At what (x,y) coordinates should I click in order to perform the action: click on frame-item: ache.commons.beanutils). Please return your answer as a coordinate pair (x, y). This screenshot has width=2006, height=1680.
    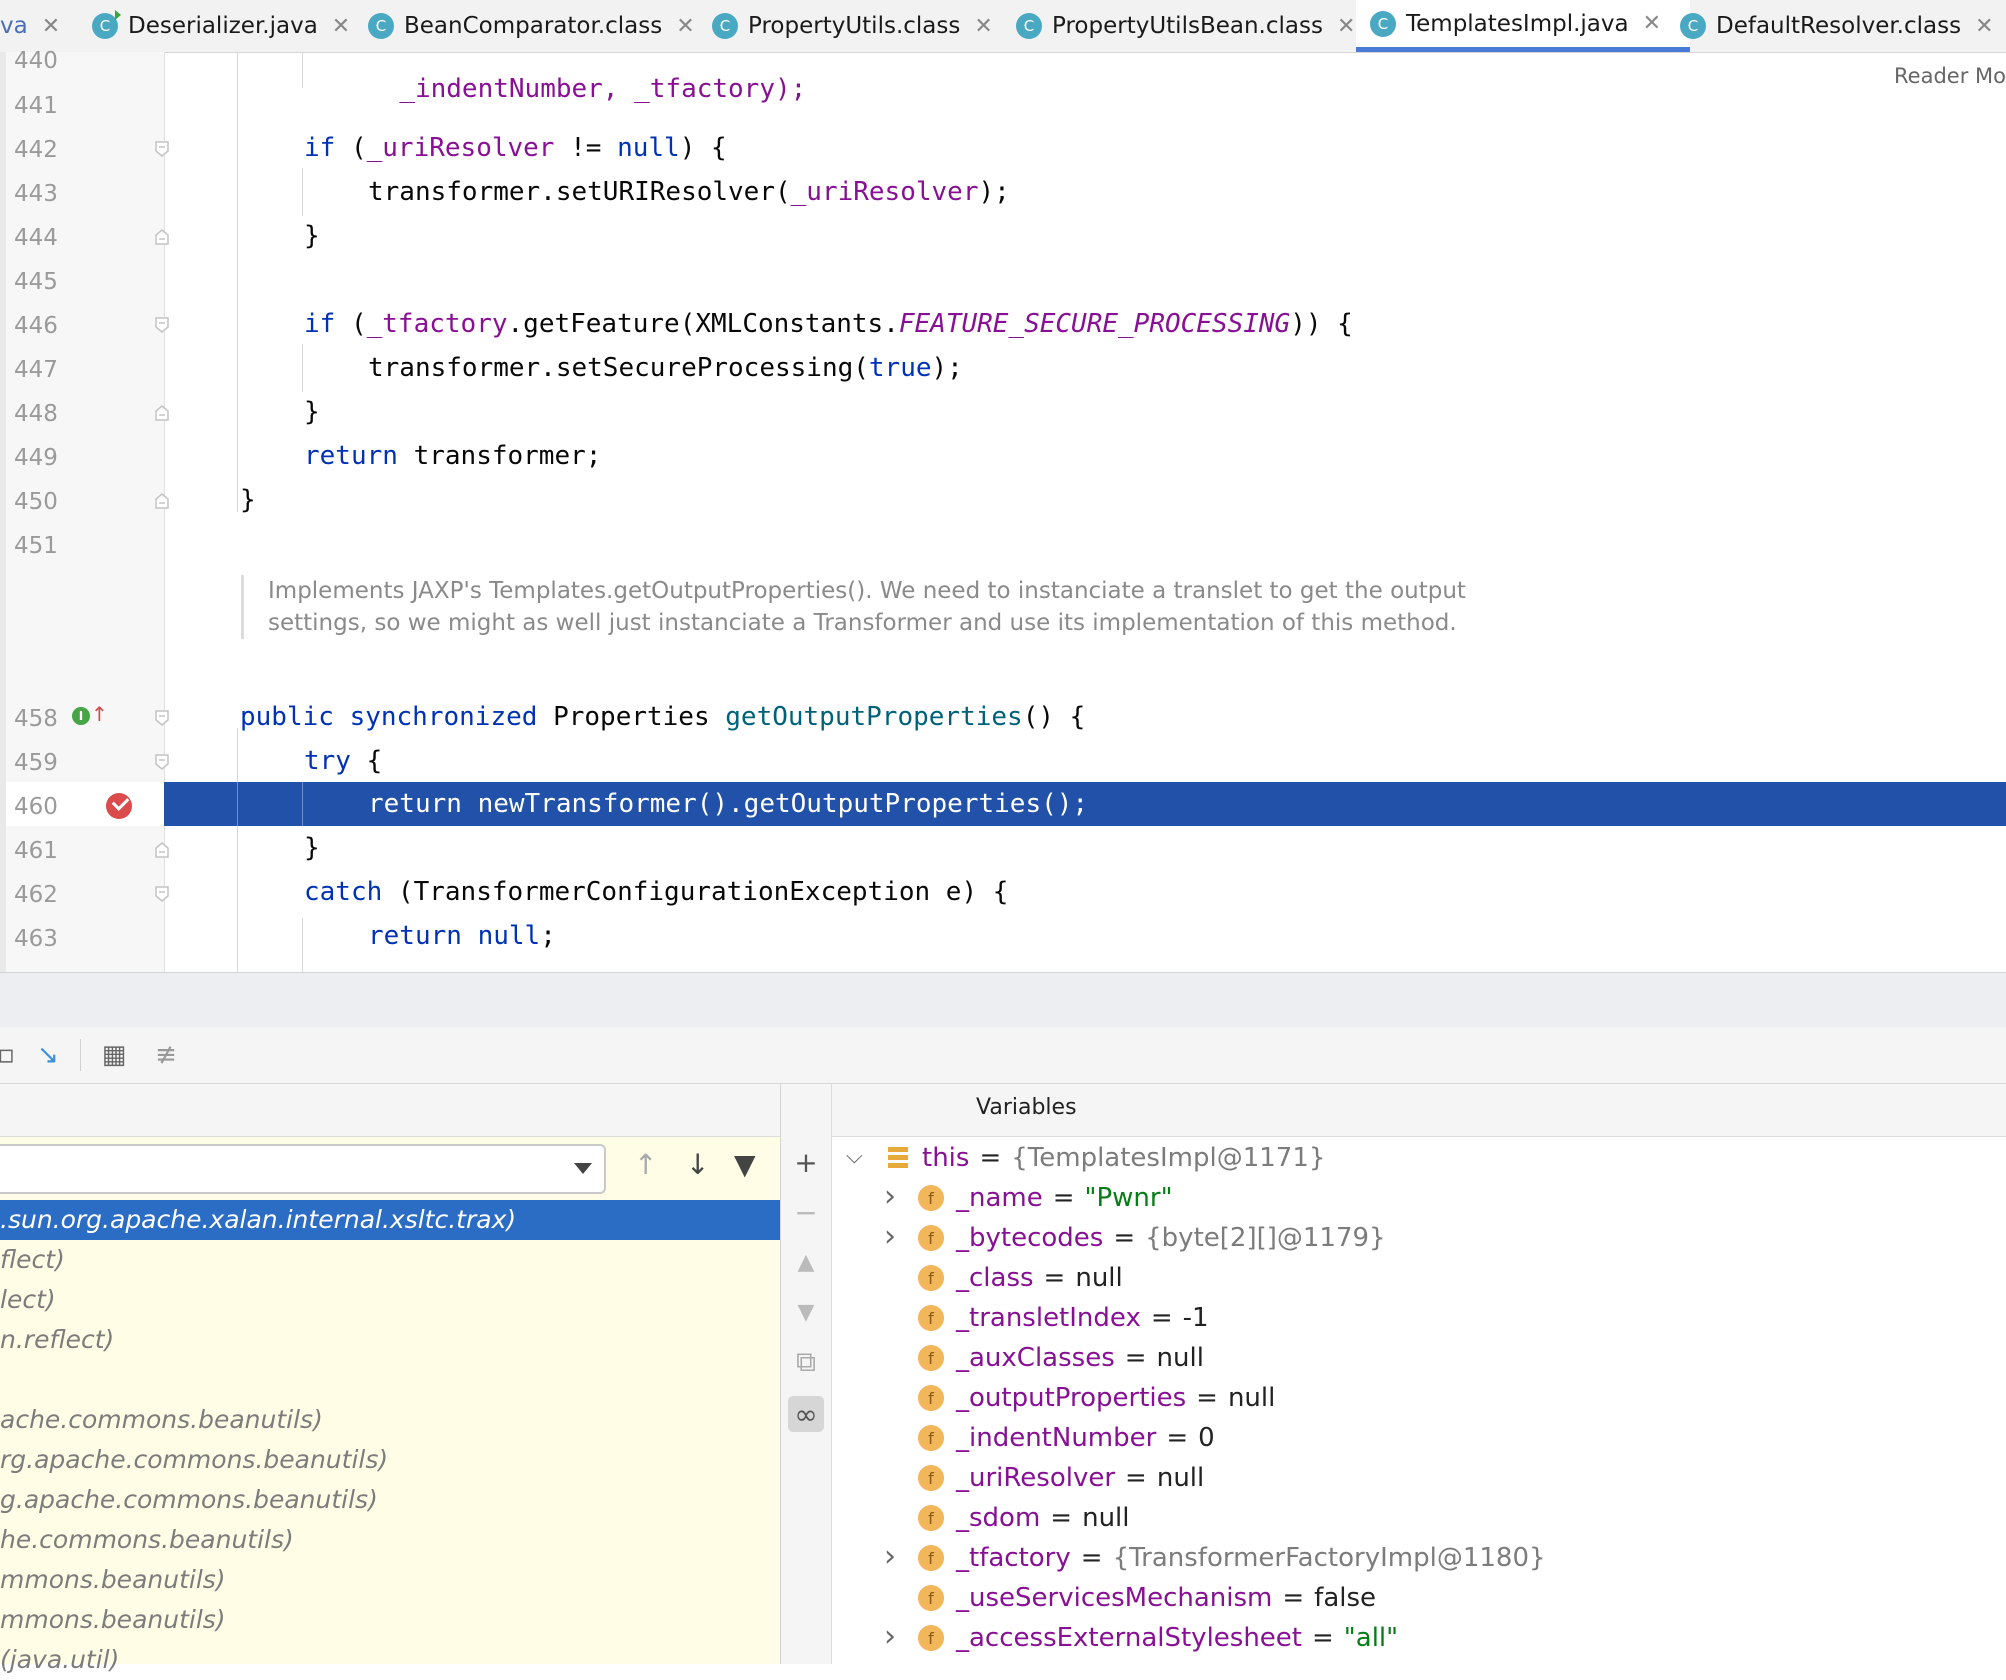
    Looking at the image, I should click on (390, 1420).